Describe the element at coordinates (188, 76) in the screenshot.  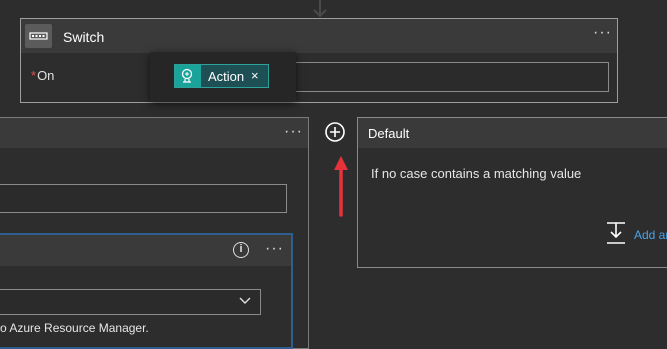
I see `action-token-icon` at that location.